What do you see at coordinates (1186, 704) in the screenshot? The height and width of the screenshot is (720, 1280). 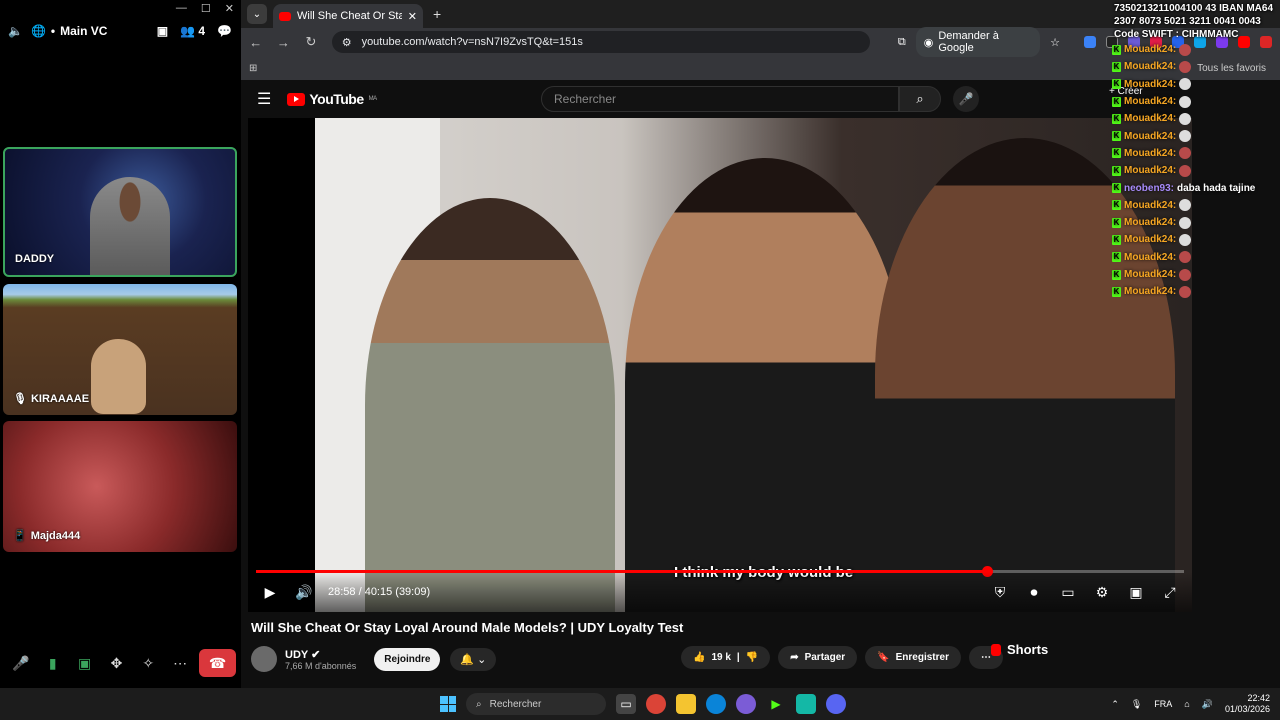 I see `network-icon: ⌂` at bounding box center [1186, 704].